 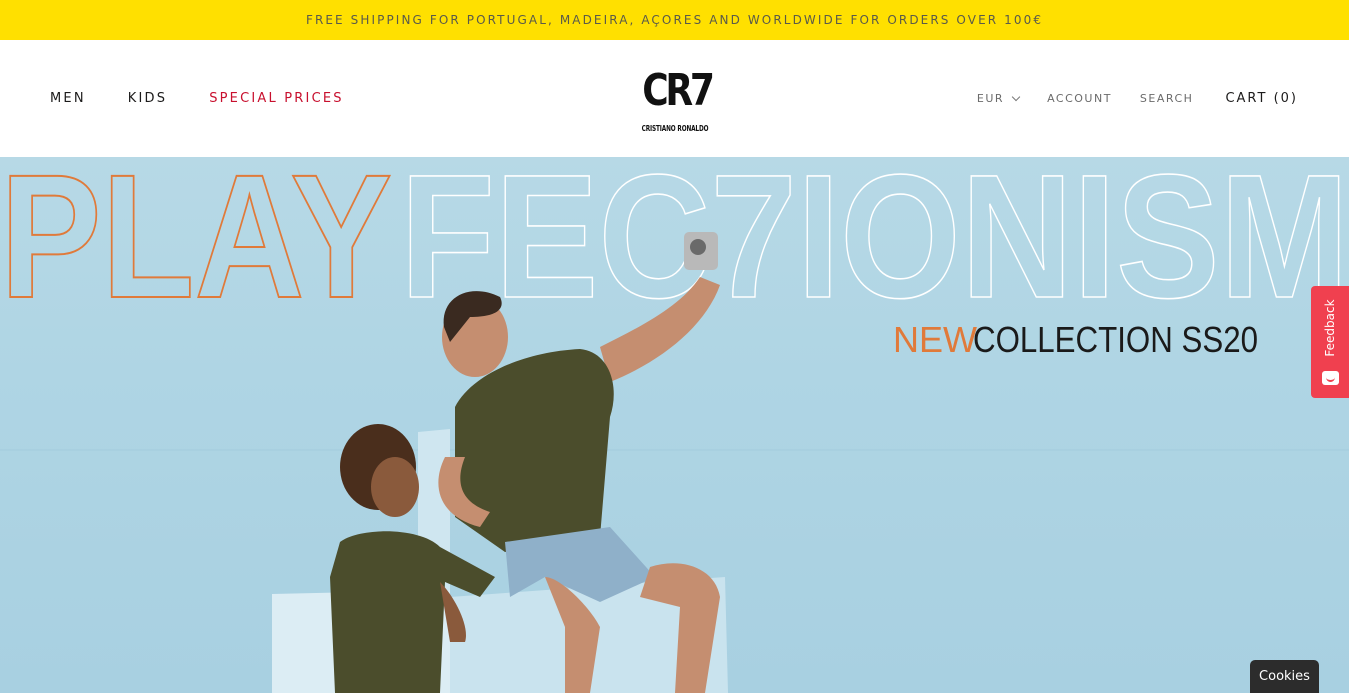 I want to click on cart-link: CART (0), so click(x=1261, y=98).